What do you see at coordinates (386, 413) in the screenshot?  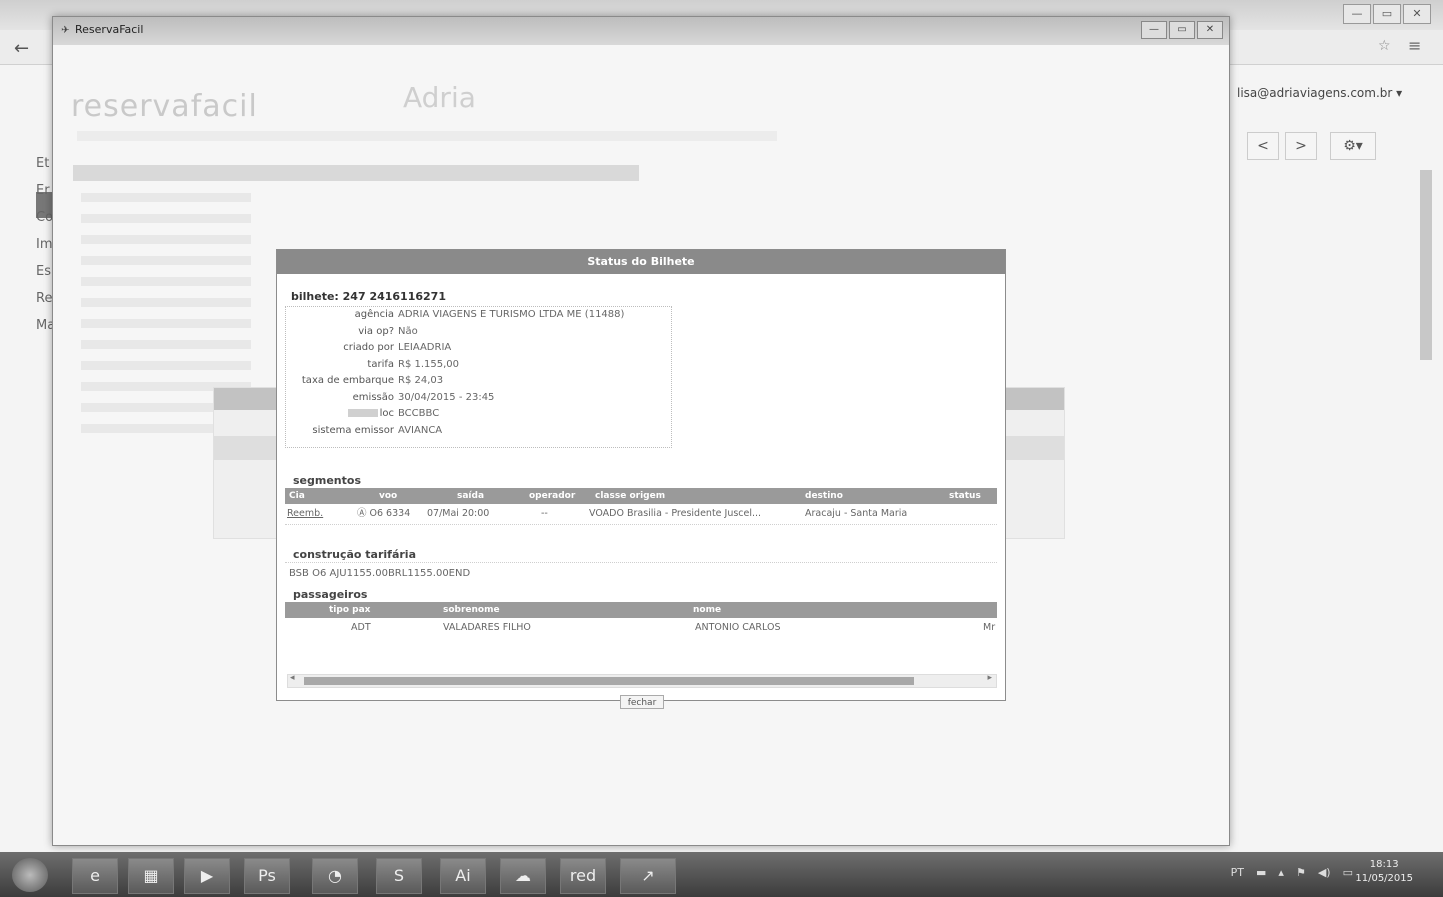 I see `loc-label: loc` at bounding box center [386, 413].